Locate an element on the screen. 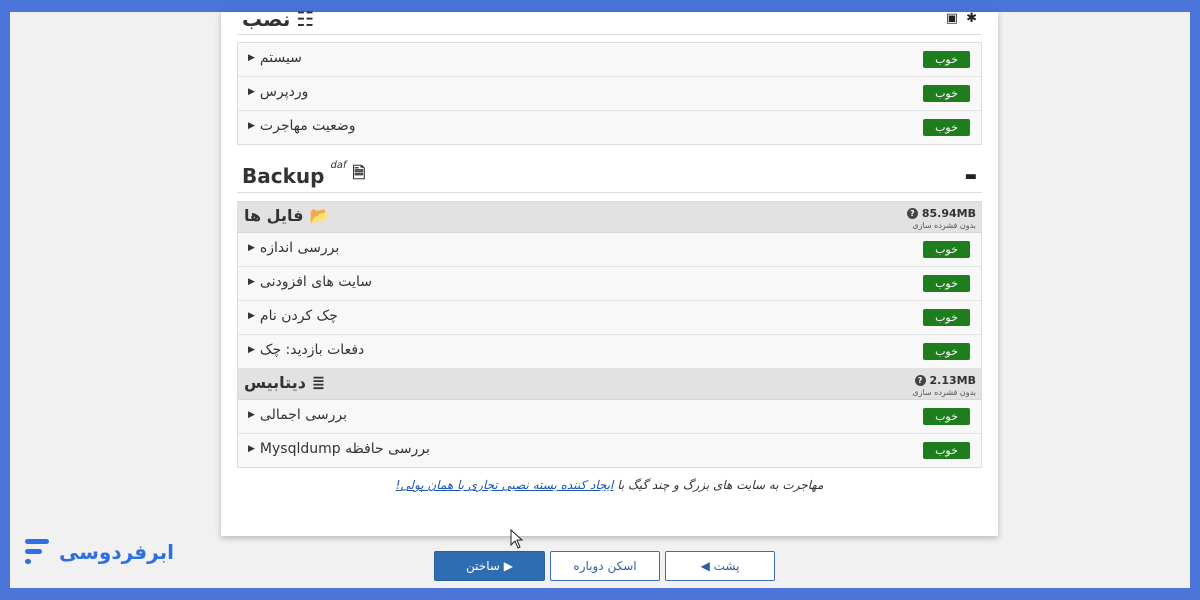 The image size is (1200, 600). row-label-text: بررسی حافظه Mysqldump is located at coordinates (344, 449).